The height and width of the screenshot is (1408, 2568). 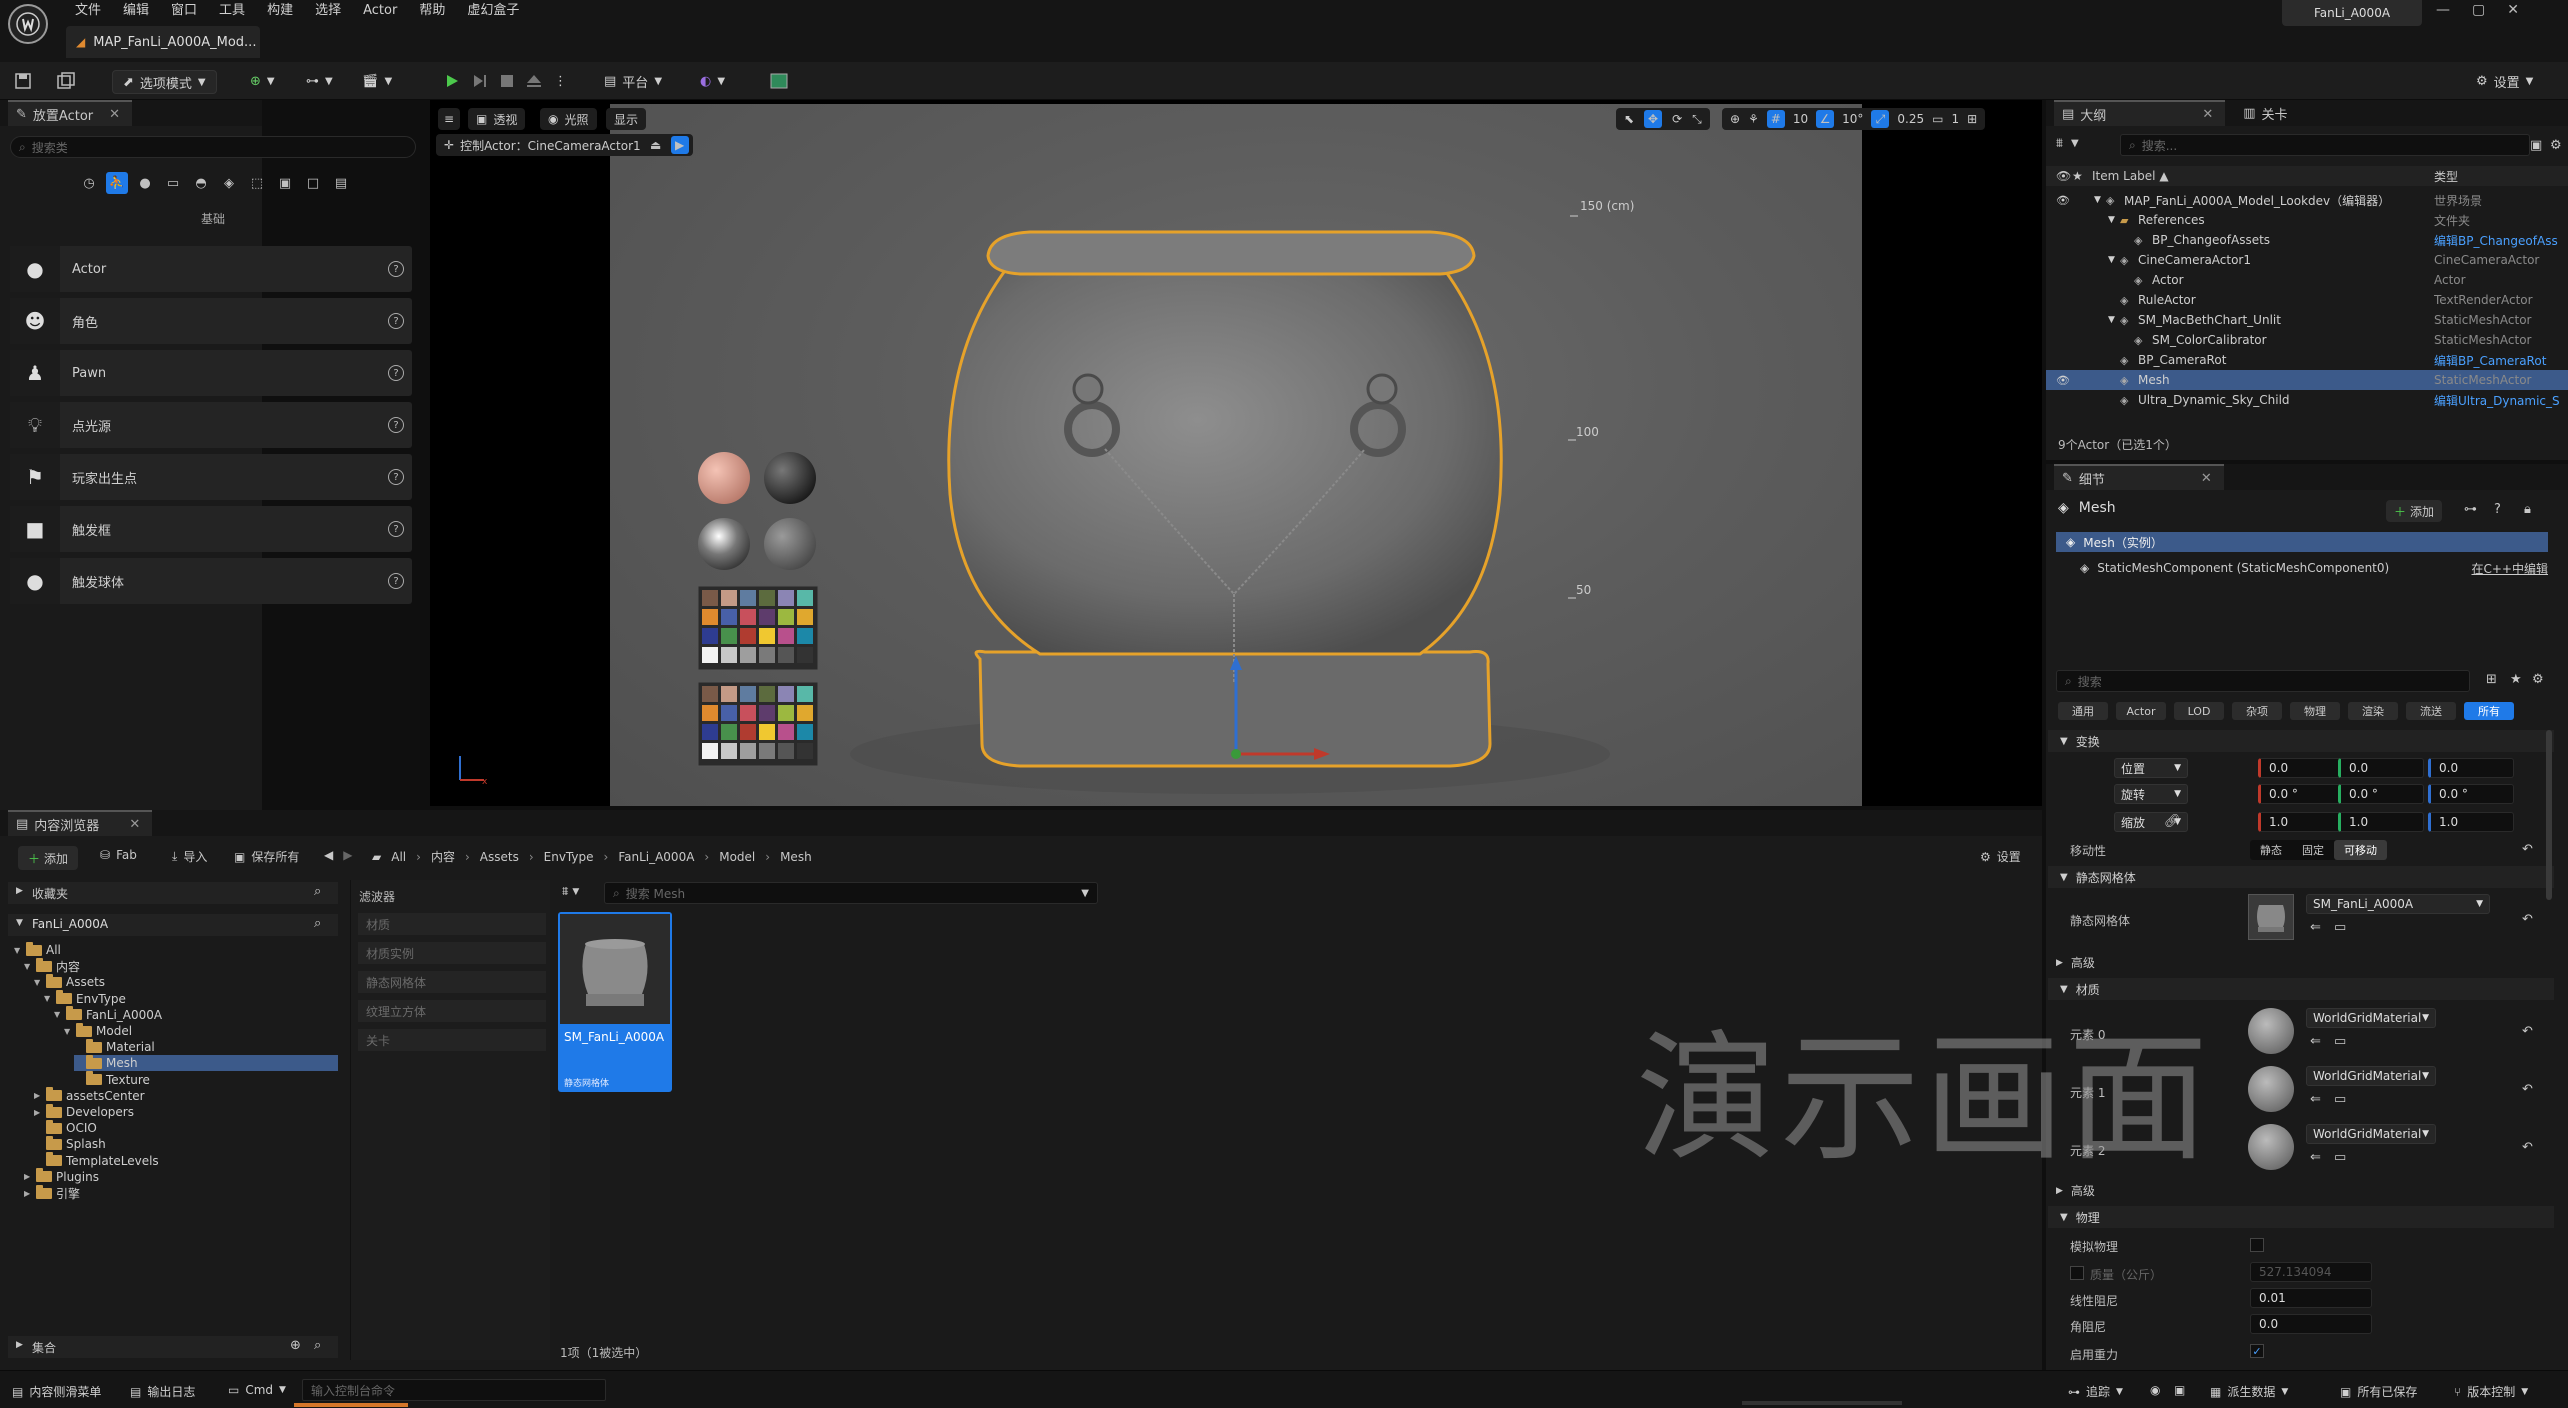 I want to click on perspective-button: ▣ 透视, so click(x=497, y=119).